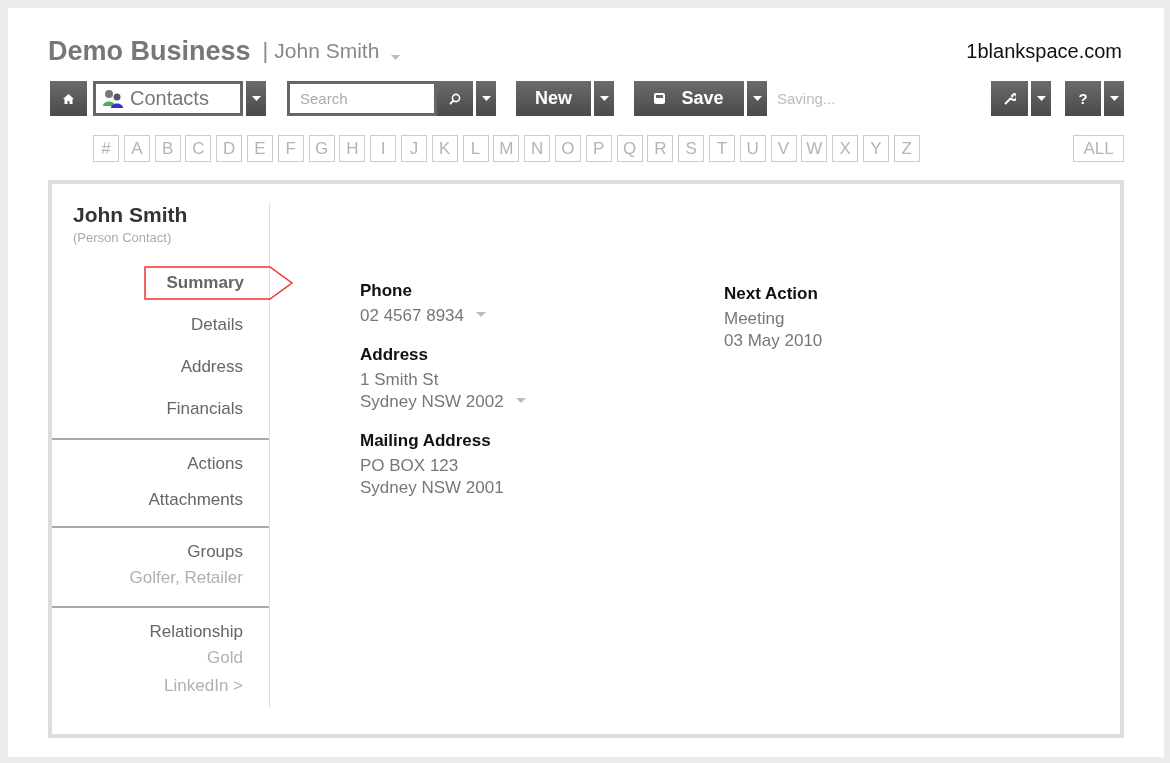 This screenshot has height=763, width=1170. What do you see at coordinates (149, 51) in the screenshot?
I see `business-title: Demo Business` at bounding box center [149, 51].